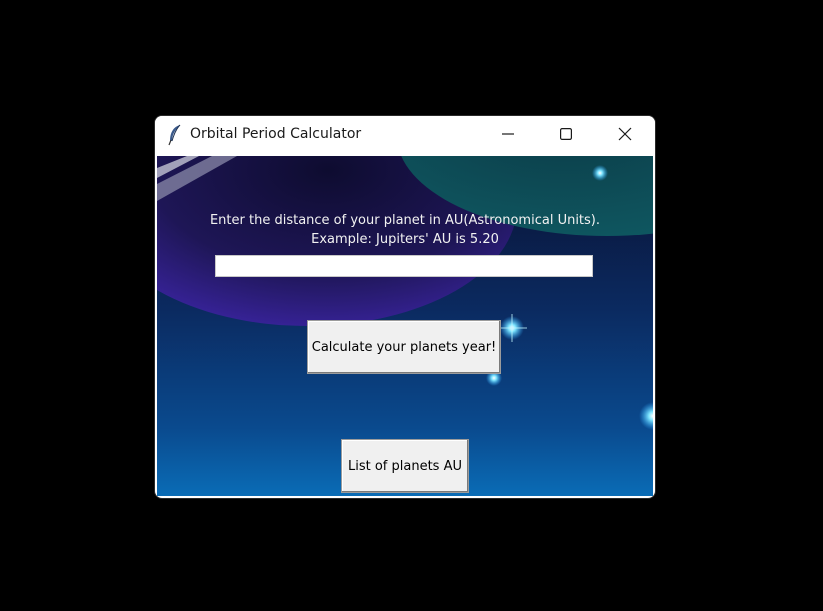 The image size is (823, 611). I want to click on maximize-button, so click(566, 134).